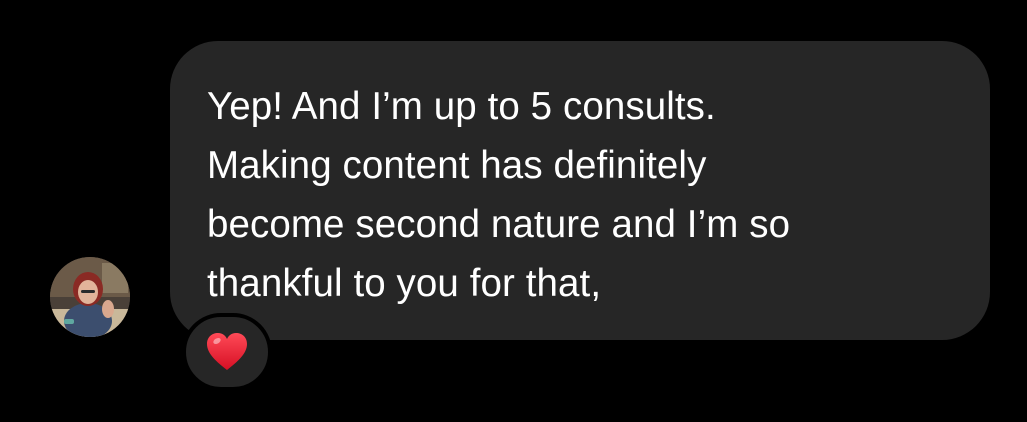 This screenshot has height=422, width=1027. I want to click on heart-icon, so click(227, 351).